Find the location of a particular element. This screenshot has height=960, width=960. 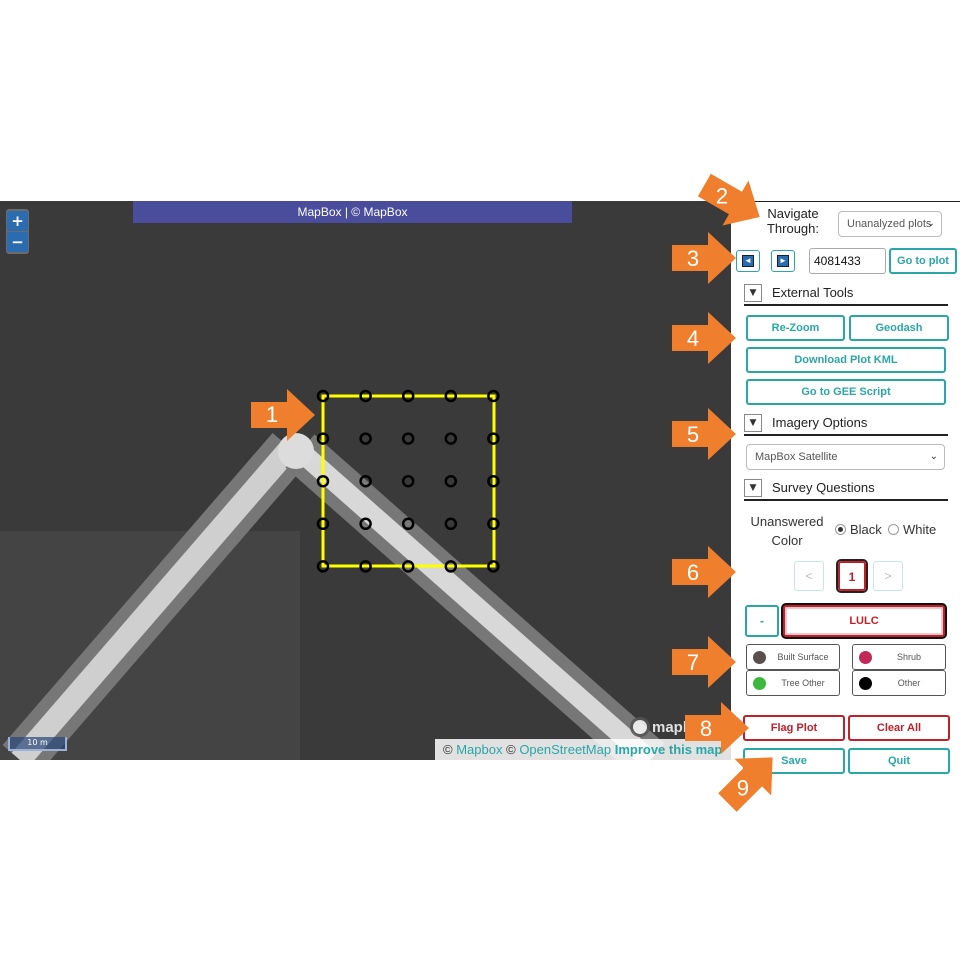

arrow-right-icon: ► is located at coordinates (783, 261).